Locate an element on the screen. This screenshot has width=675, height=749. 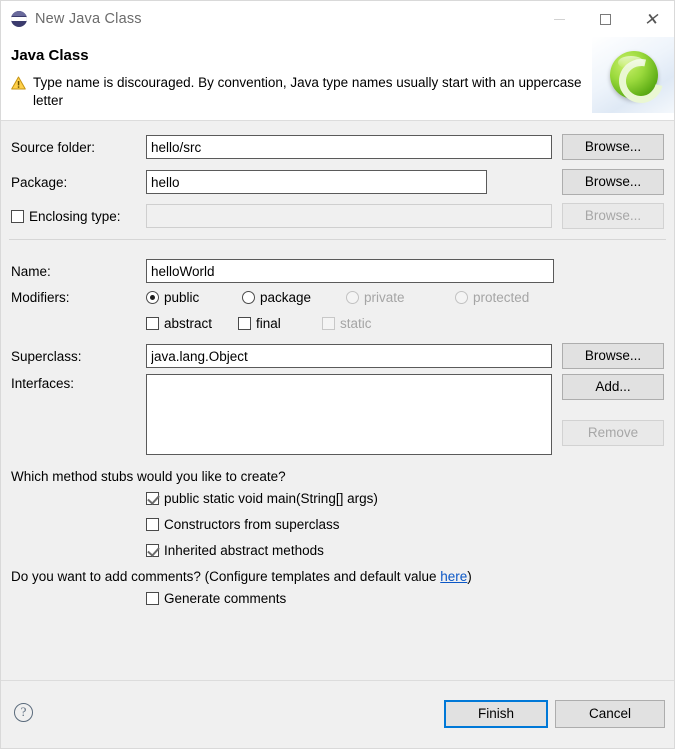
help-icon: ? is located at coordinates (23, 712).